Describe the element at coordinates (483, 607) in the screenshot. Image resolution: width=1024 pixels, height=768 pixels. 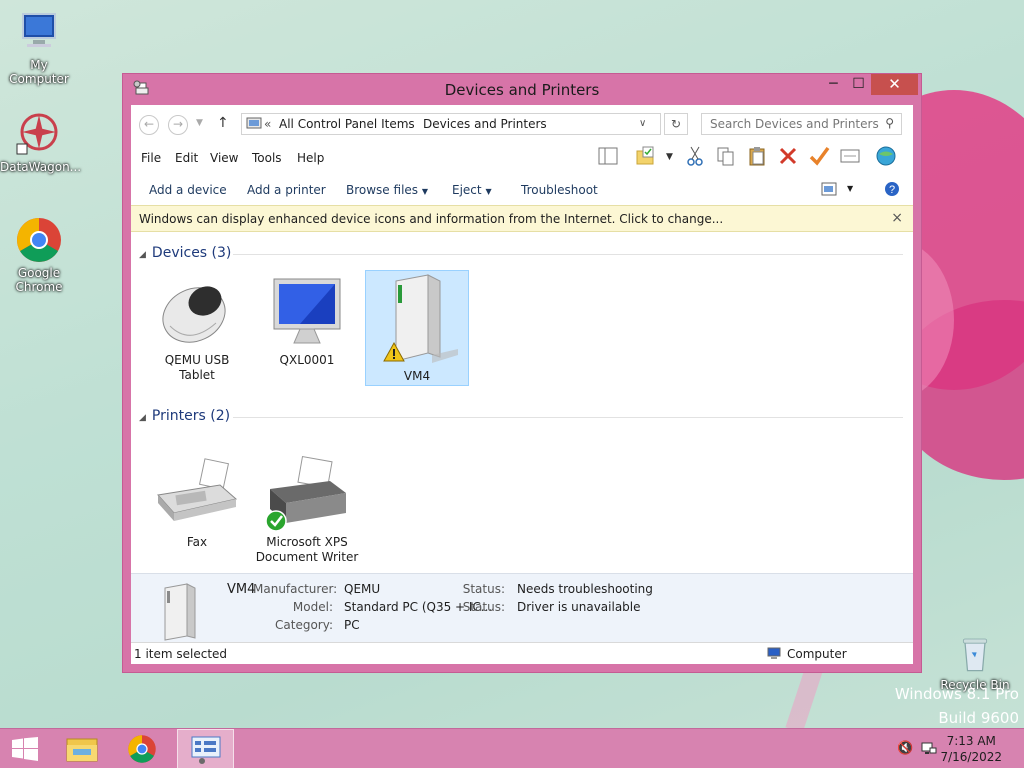
I see `details-status-label-2: Status:` at that location.